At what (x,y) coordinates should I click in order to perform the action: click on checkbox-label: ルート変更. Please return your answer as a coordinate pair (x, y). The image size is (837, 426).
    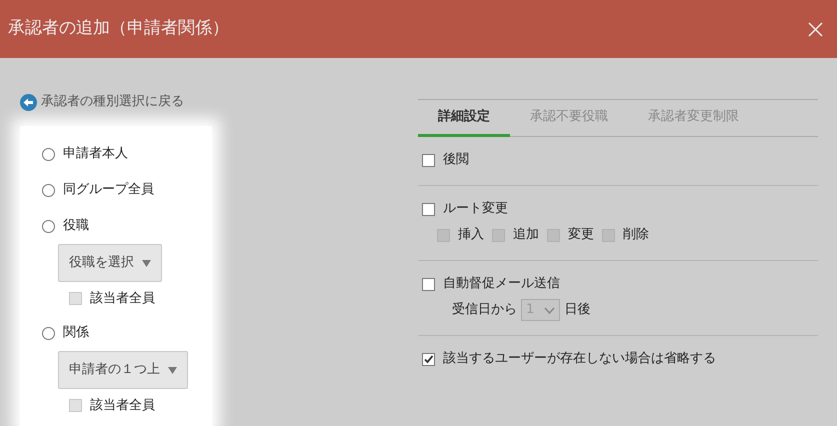
    Looking at the image, I should click on (475, 209).